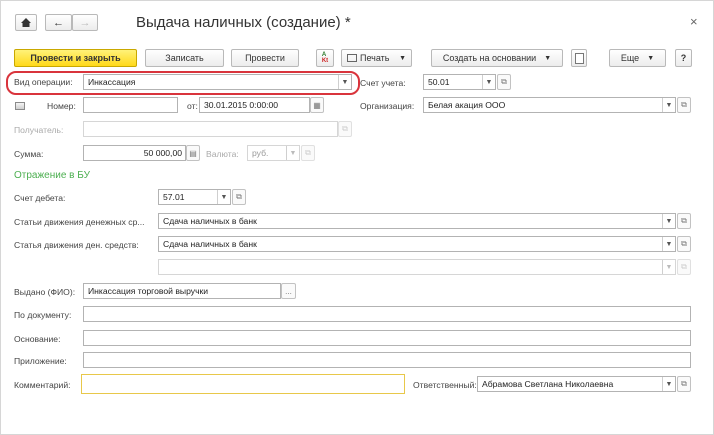 The height and width of the screenshot is (435, 714). I want to click on back-button: ←, so click(58, 22).